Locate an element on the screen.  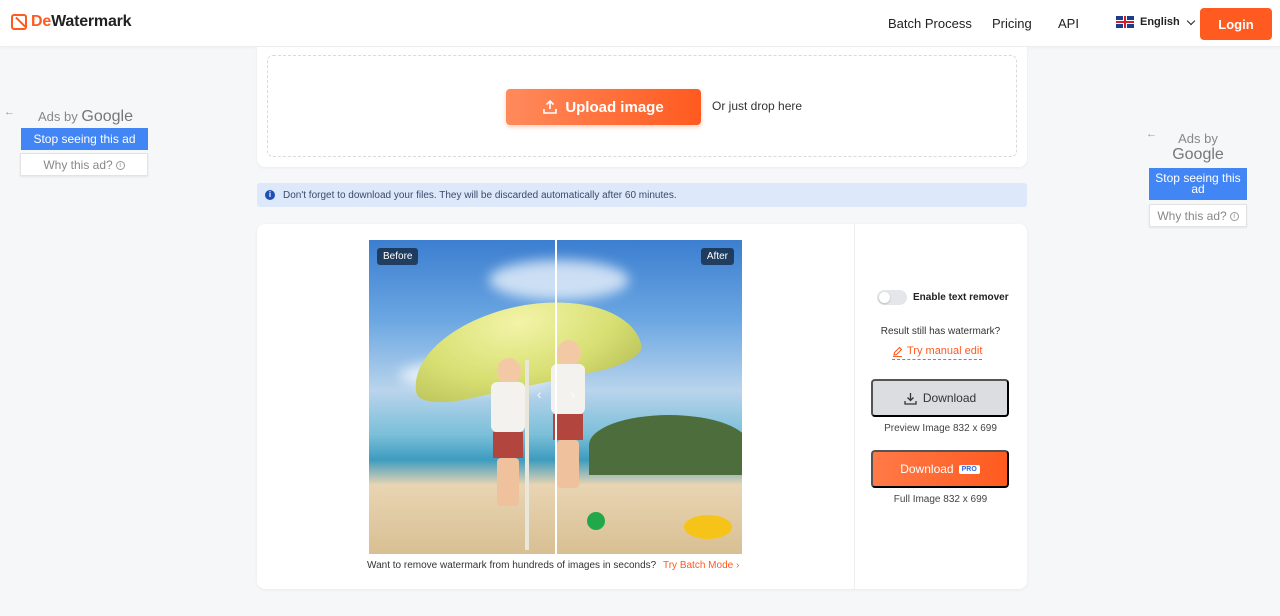
text-remover-toggle-row: Enable text remover is located at coordinates (943, 297).